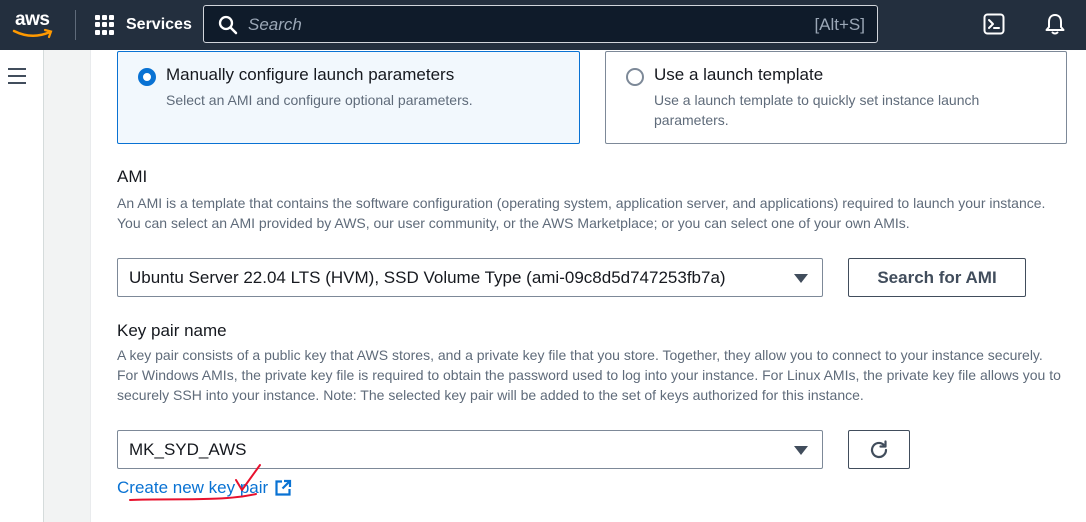 The image size is (1086, 522). I want to click on top-navigation: aws Services Search [Alt+S], so click(543, 25).